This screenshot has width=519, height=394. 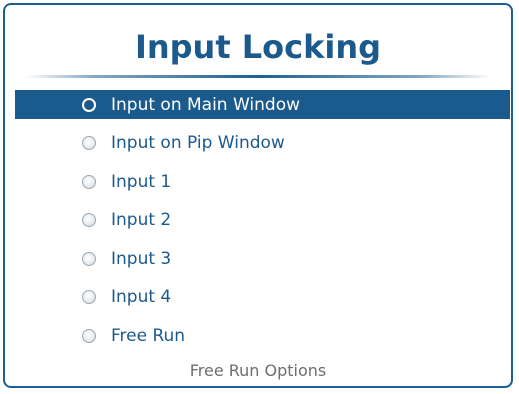 I want to click on option-input-4: Input 4, so click(x=262, y=297).